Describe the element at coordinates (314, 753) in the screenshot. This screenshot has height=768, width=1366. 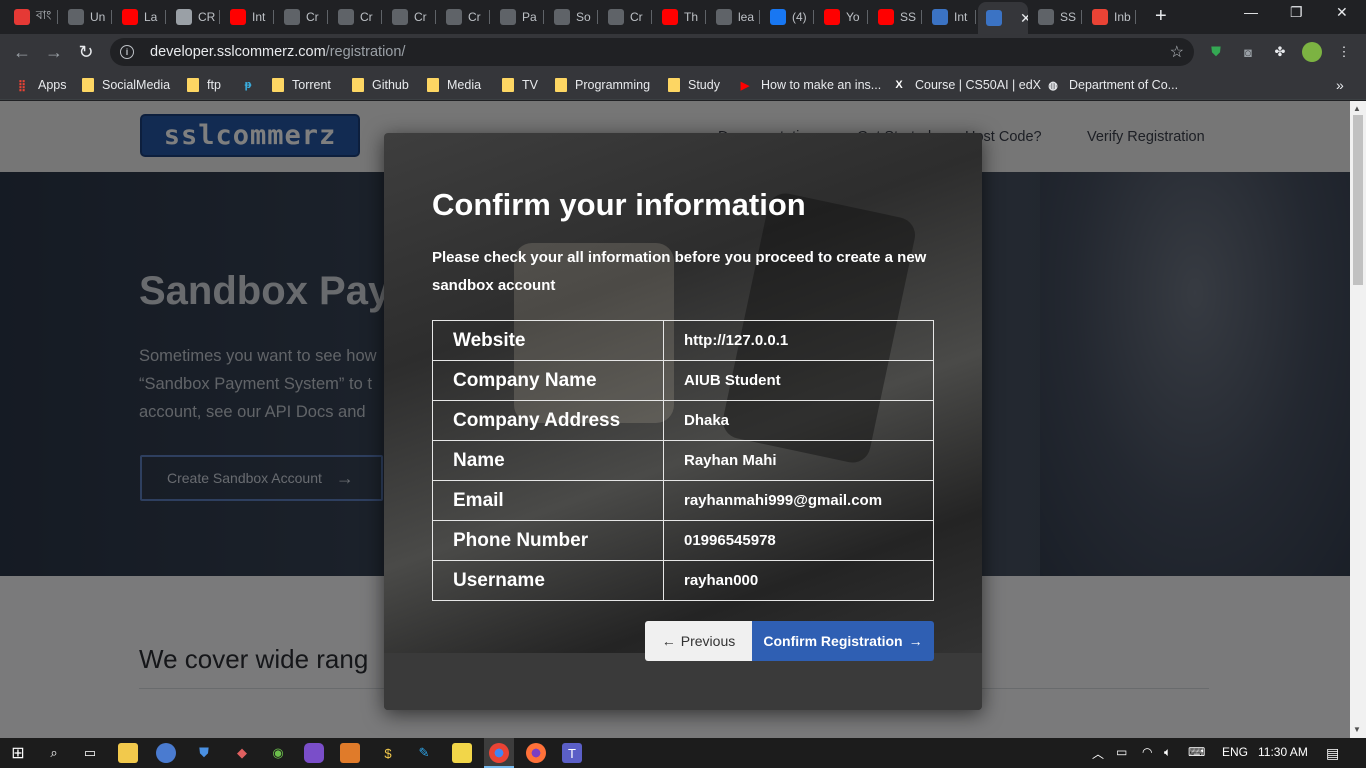
I see `discord-icon` at that location.